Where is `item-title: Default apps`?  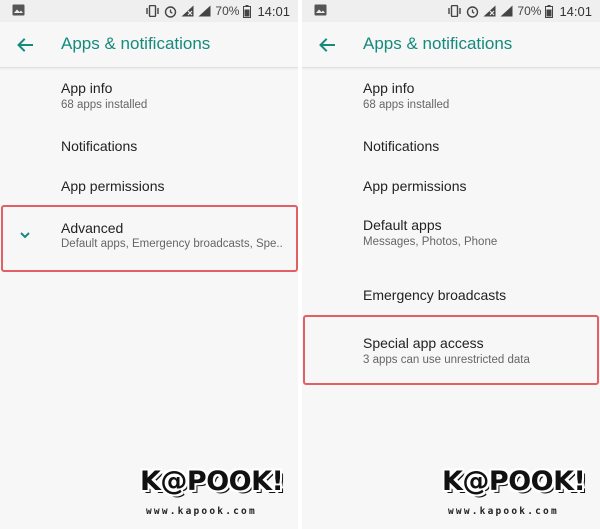 item-title: Default apps is located at coordinates (402, 225).